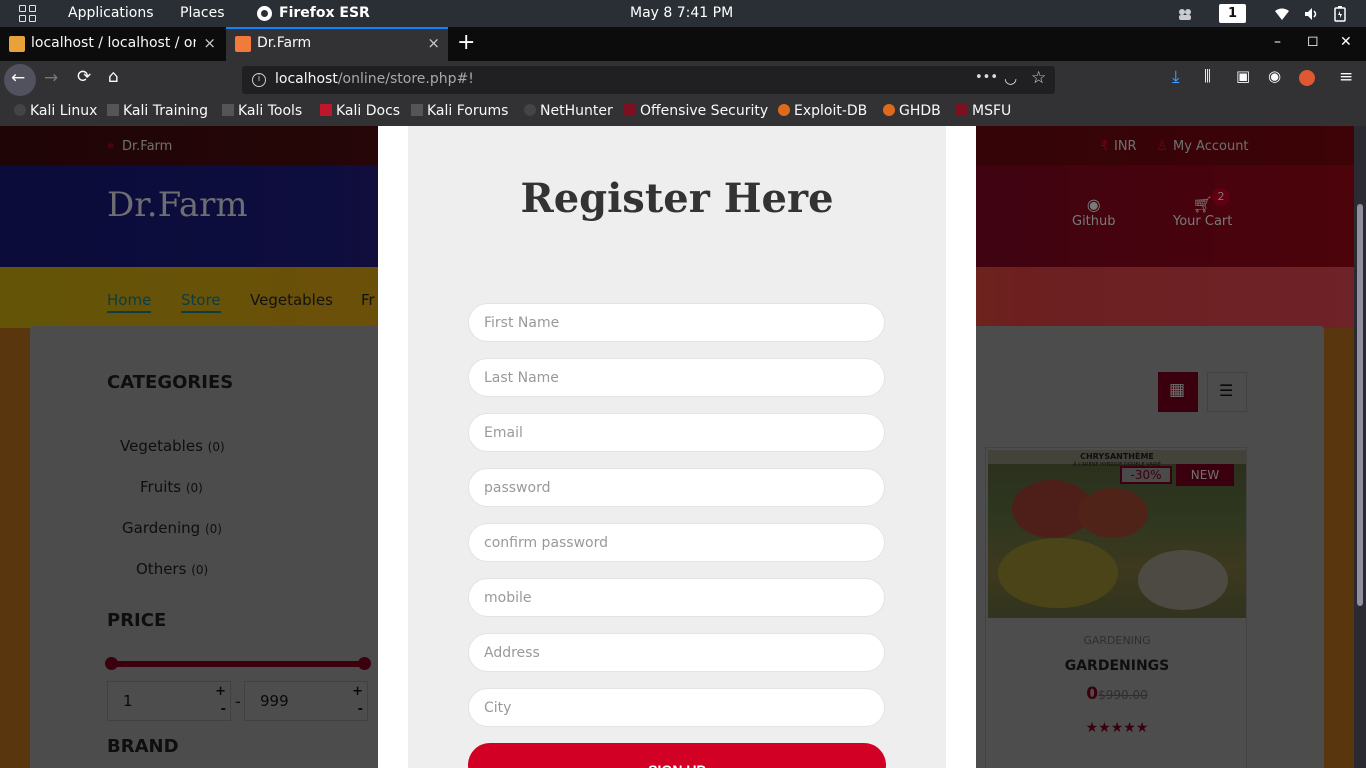 The height and width of the screenshot is (768, 1366). I want to click on duckduckgo-icon, so click(1307, 78).